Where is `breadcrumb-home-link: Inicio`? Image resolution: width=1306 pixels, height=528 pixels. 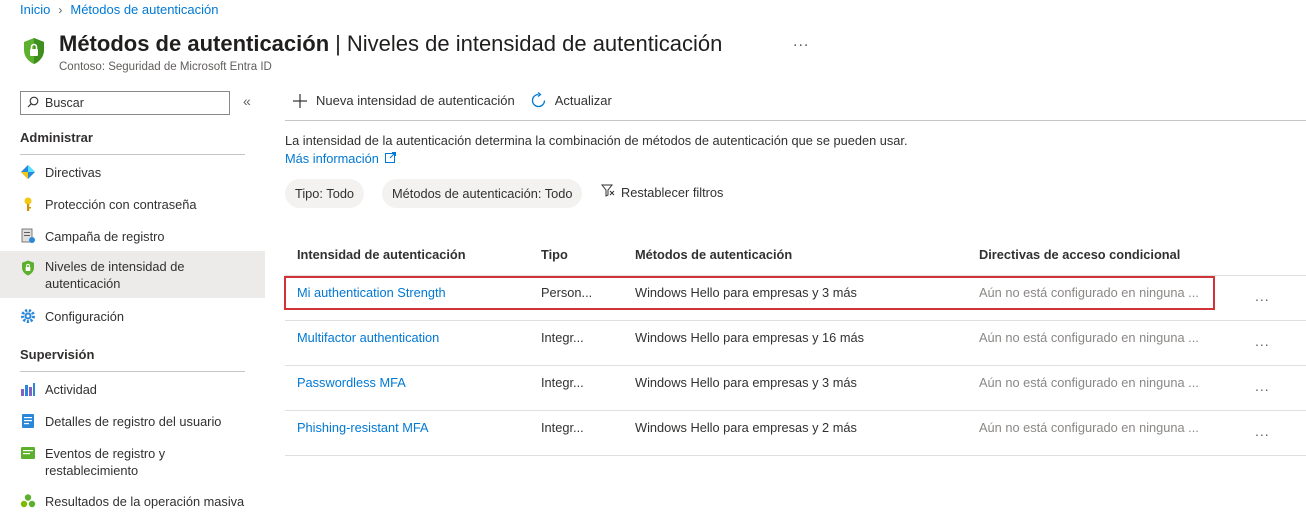
breadcrumb-home-link: Inicio is located at coordinates (35, 9).